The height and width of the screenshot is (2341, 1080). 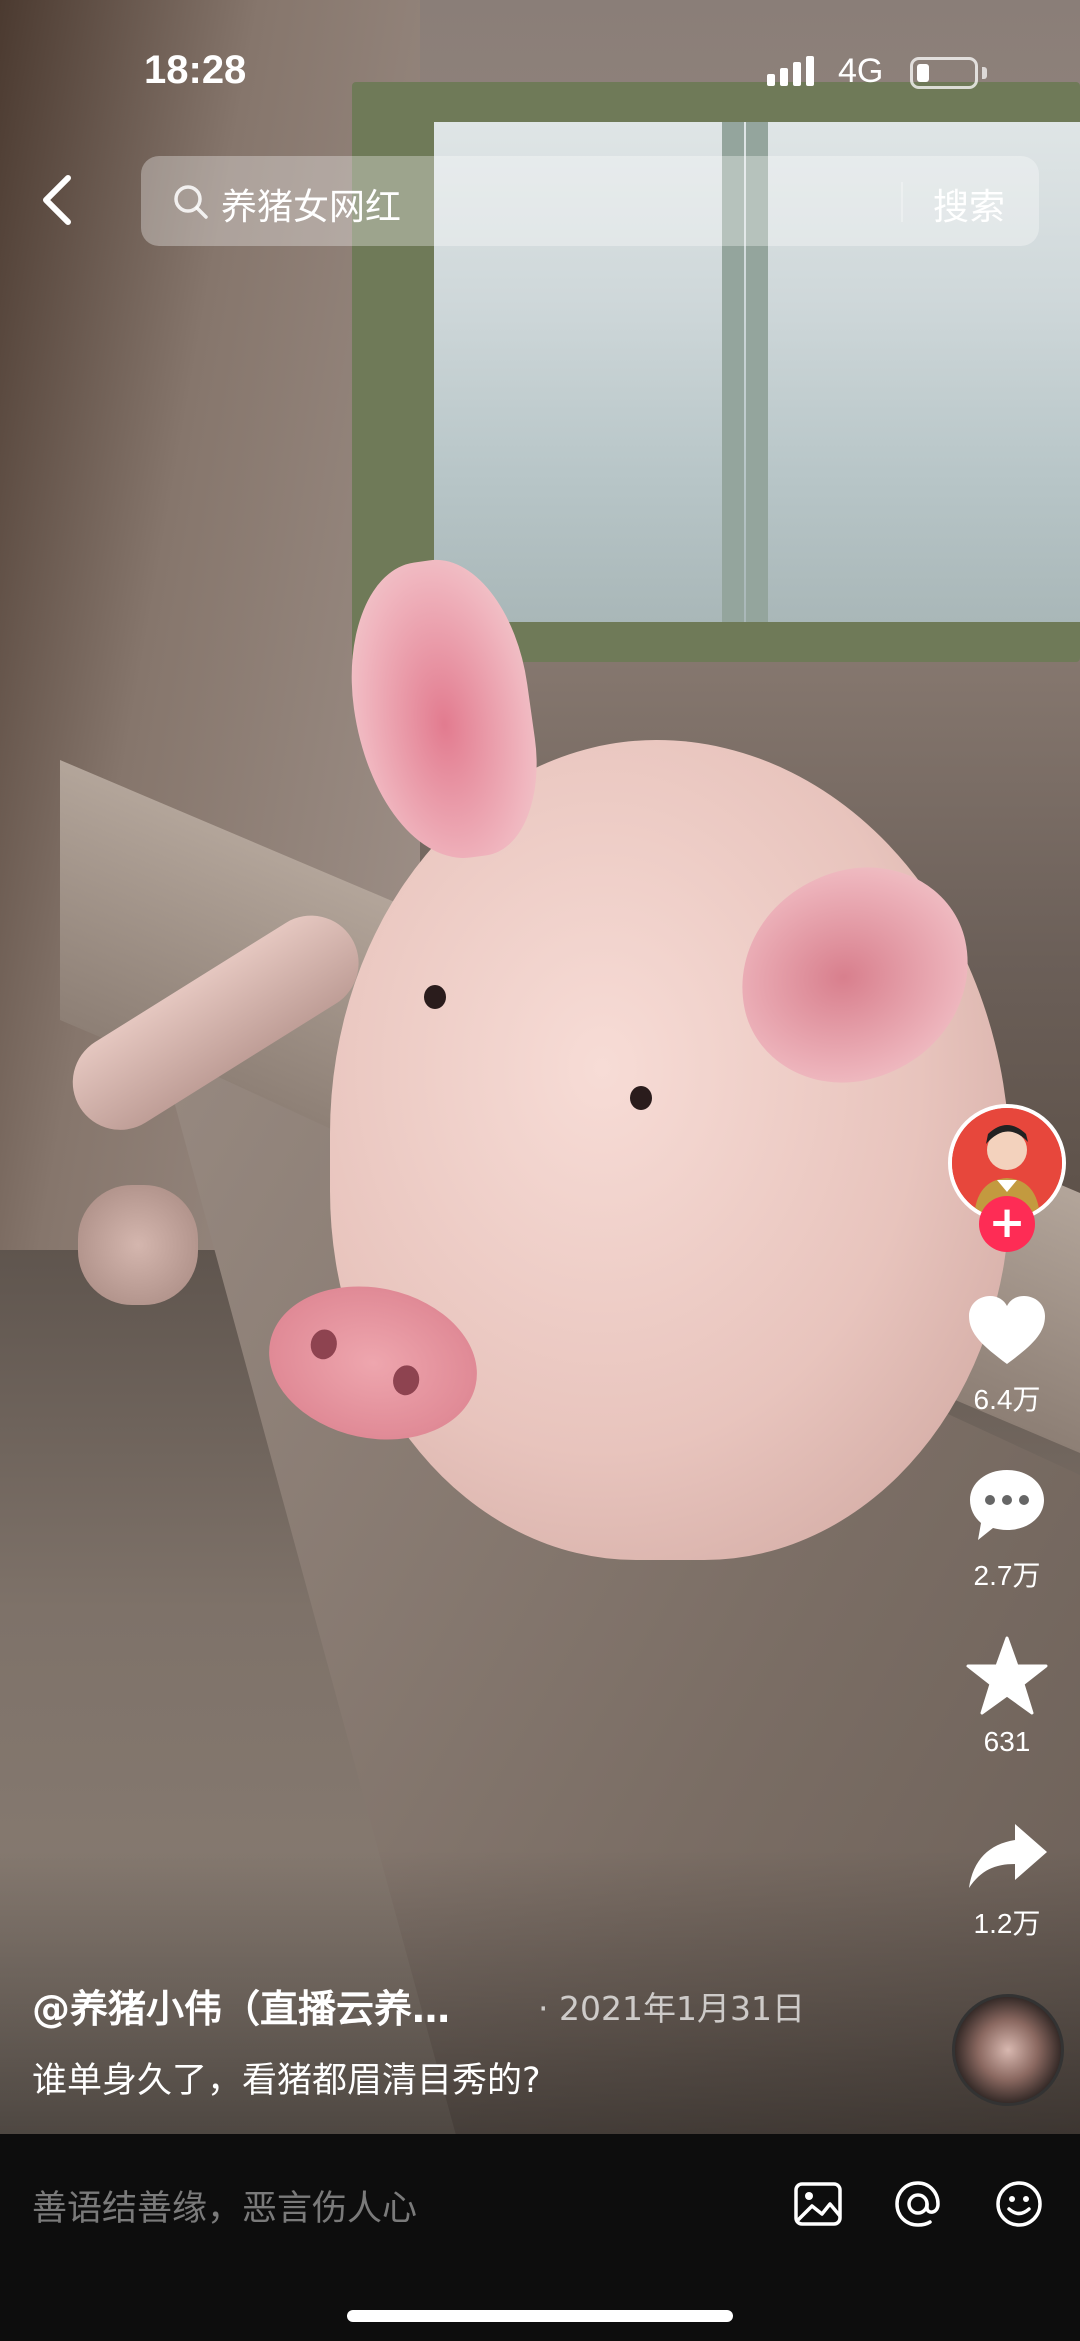 I want to click on status-time: 18:28, so click(x=195, y=70).